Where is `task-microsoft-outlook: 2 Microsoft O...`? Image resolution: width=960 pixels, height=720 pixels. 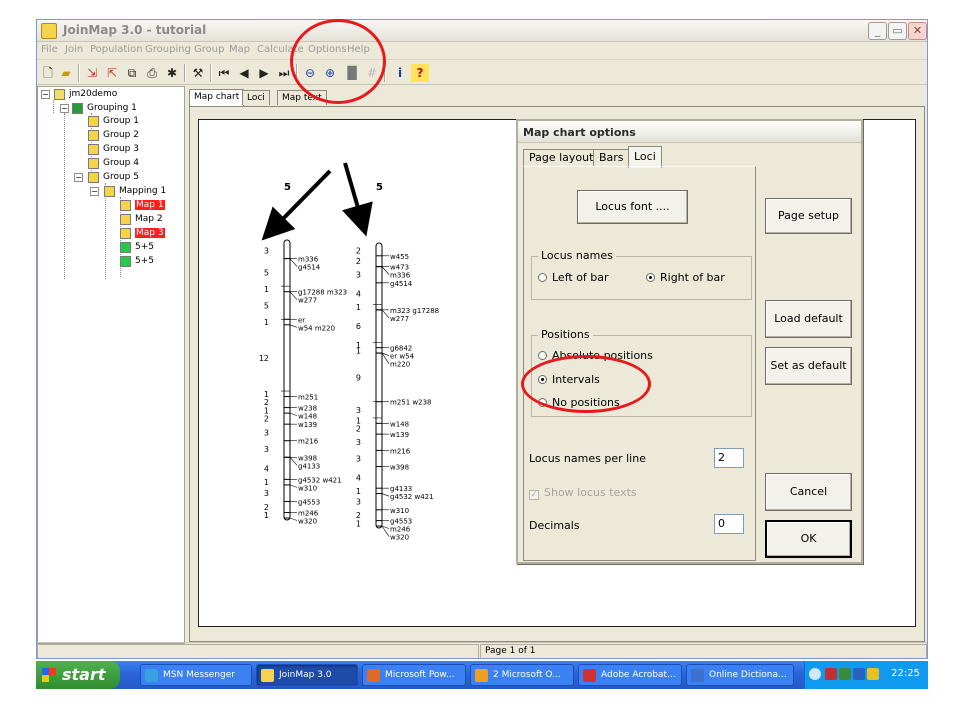 task-microsoft-outlook: 2 Microsoft O... is located at coordinates (522, 675).